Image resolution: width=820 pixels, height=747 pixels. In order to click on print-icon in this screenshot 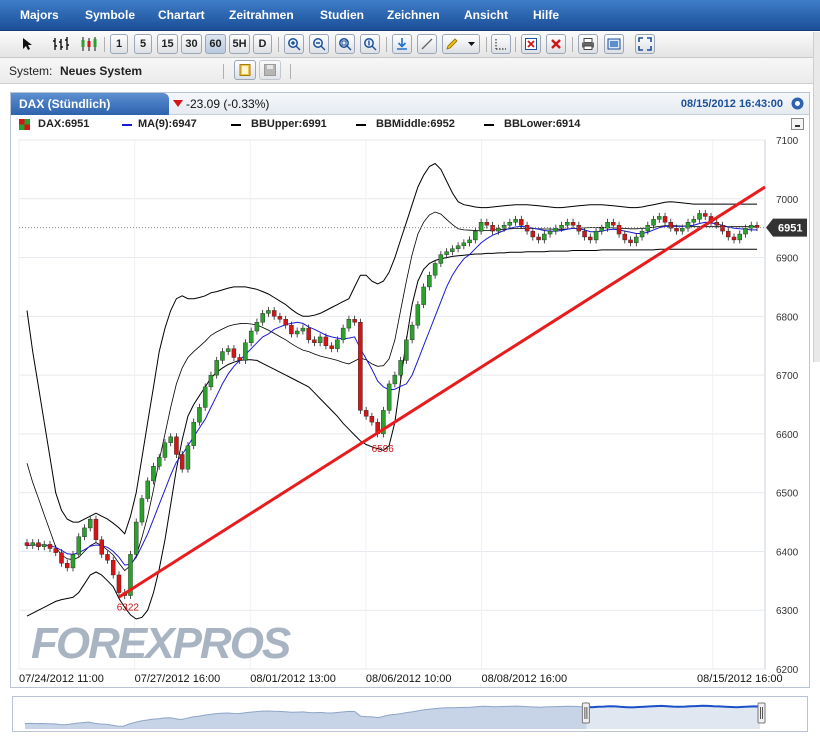, I will do `click(588, 44)`.